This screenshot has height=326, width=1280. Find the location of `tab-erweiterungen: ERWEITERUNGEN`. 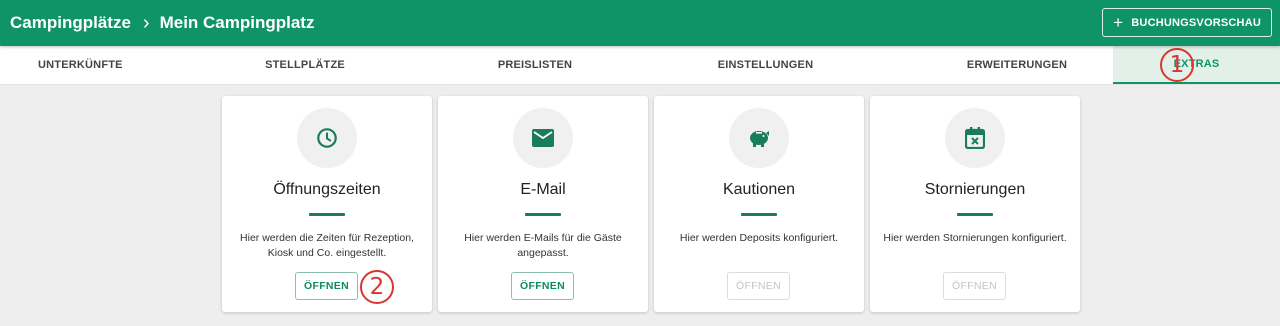

tab-erweiterungen: ERWEITERUNGEN is located at coordinates (1017, 65).